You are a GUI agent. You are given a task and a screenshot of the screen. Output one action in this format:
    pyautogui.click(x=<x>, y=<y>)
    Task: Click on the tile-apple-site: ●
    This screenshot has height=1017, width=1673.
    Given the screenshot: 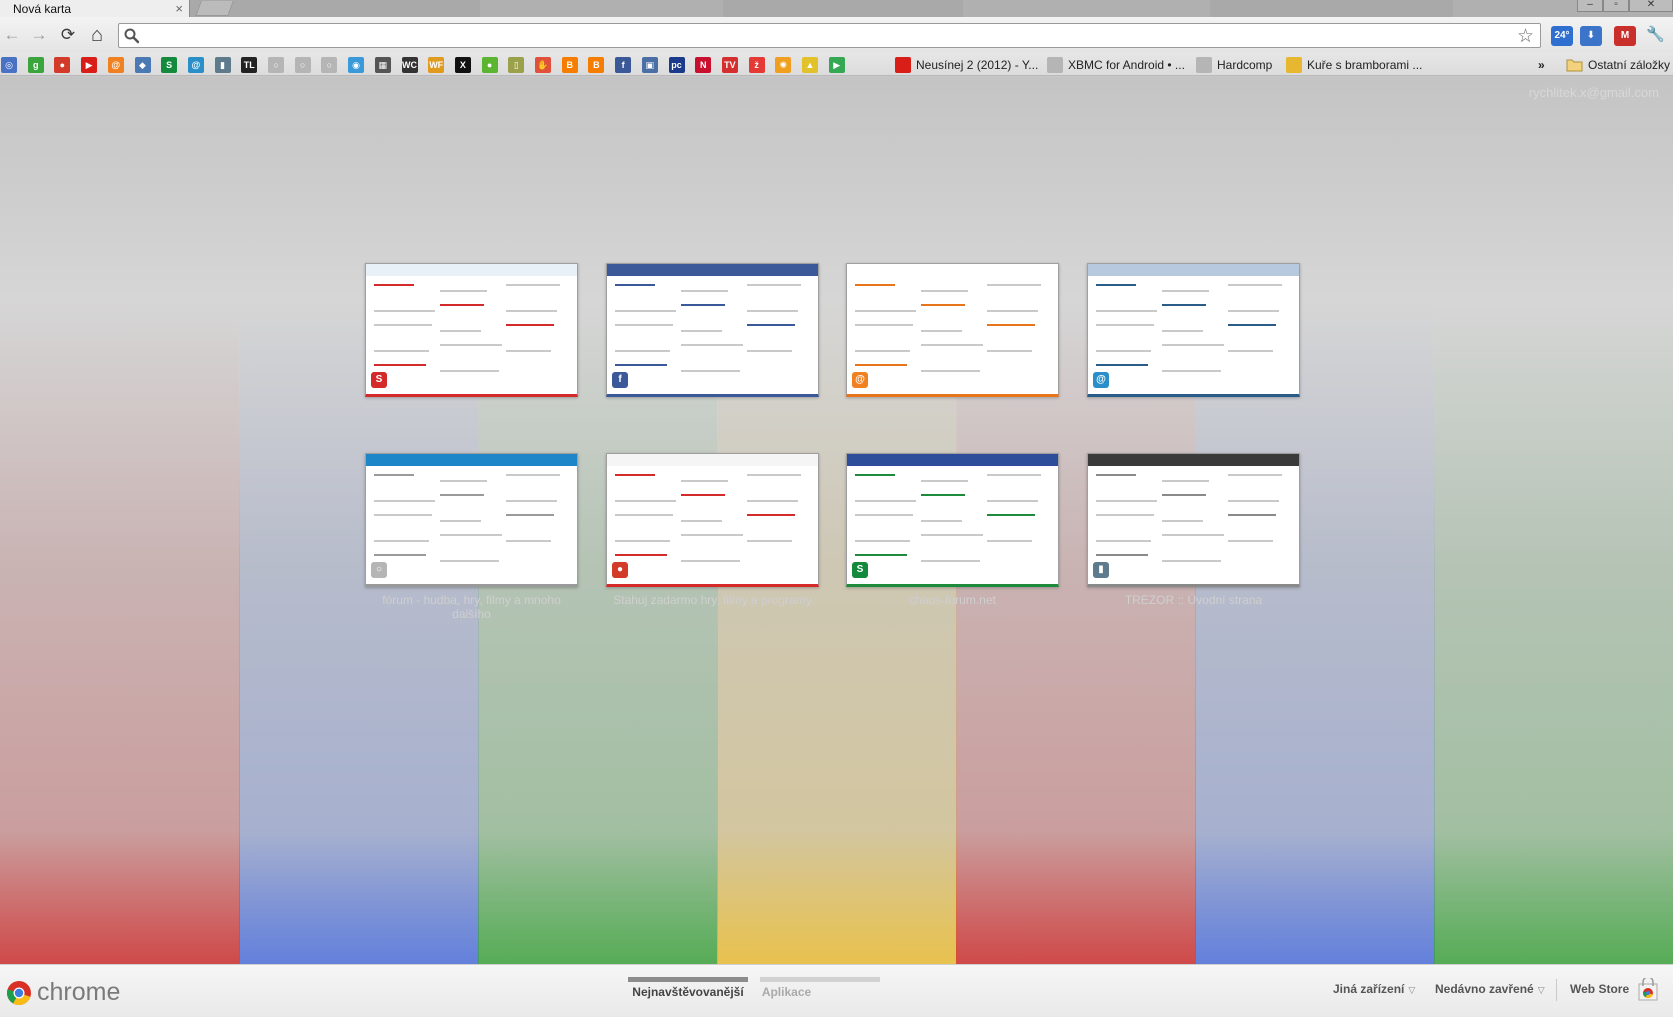 What is the action you would take?
    pyautogui.click(x=712, y=520)
    